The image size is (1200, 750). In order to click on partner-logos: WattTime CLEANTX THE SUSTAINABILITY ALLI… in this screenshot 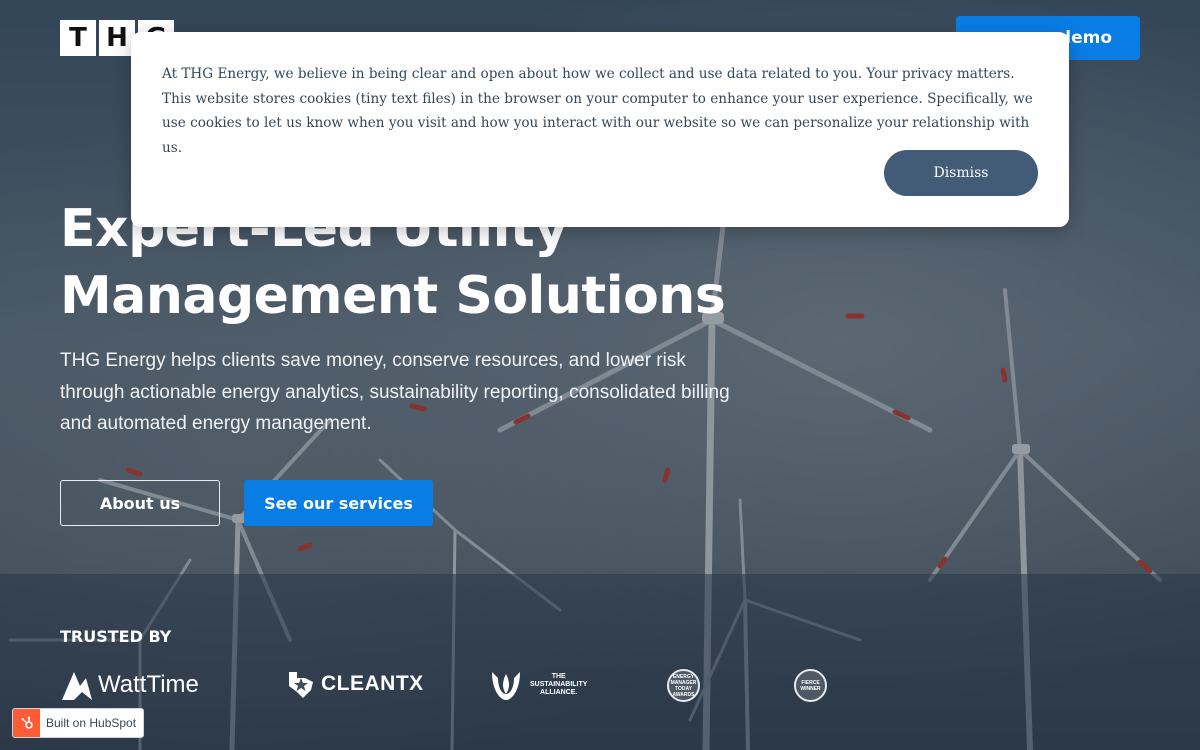, I will do `click(600, 686)`.